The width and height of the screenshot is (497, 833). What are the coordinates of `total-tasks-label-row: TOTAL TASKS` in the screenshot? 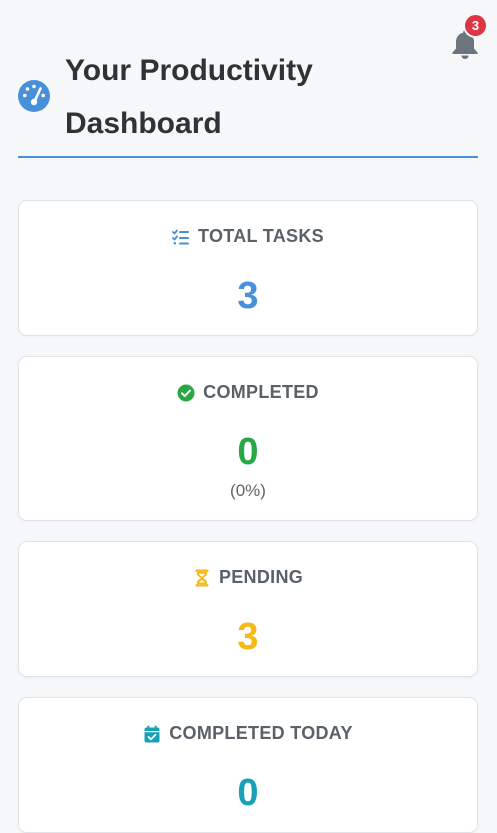 It's located at (248, 236).